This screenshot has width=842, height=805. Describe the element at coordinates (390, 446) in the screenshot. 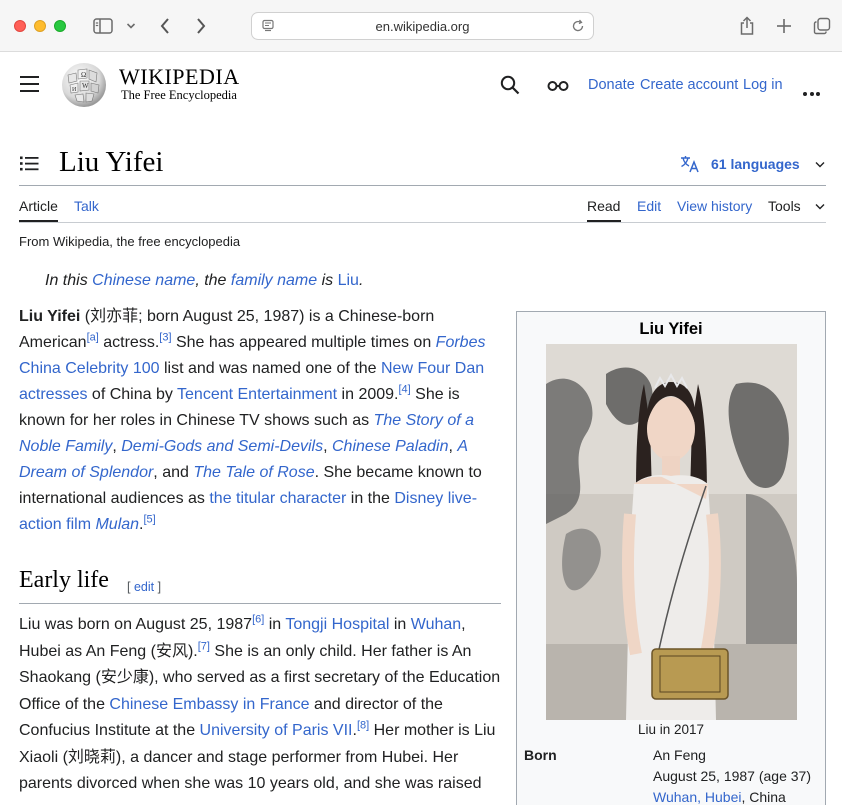

I see `chinese-paladin-link: Chinese Paladin` at that location.